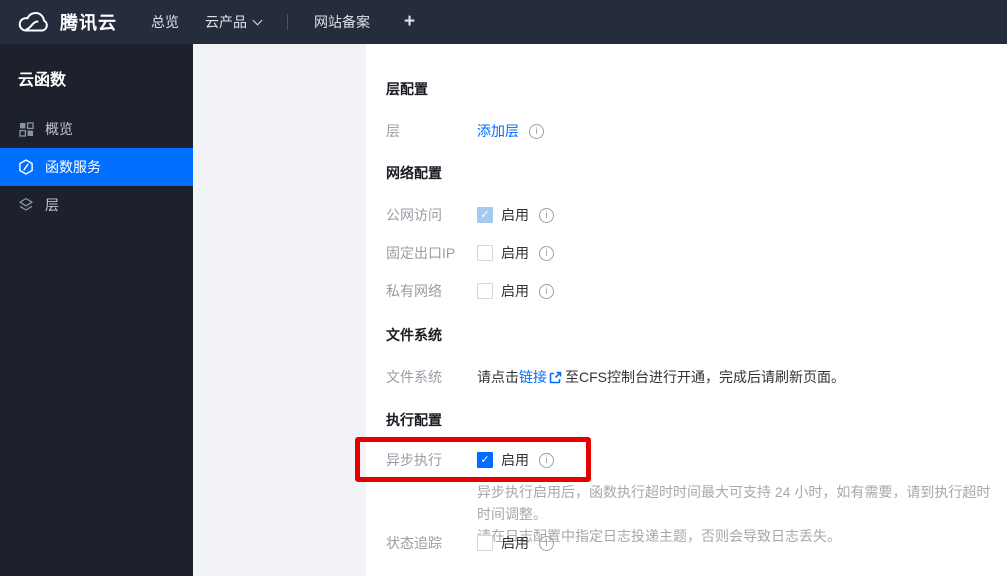 The height and width of the screenshot is (576, 1007). I want to click on status-tracking-checkbox, so click(485, 543).